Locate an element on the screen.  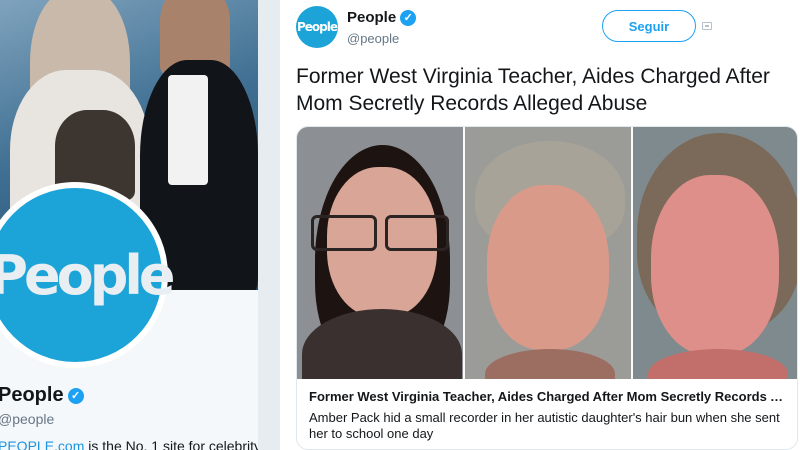
tweet-avatar-text: People is located at coordinates (317, 27).